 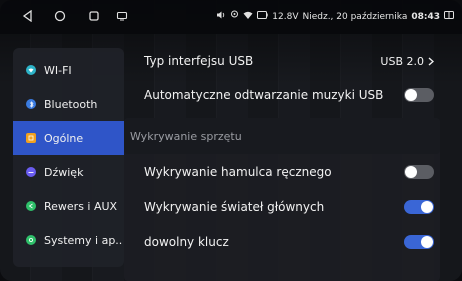 I want to click on headlights-row: Wykrywanie świateł głównych, so click(x=282, y=207).